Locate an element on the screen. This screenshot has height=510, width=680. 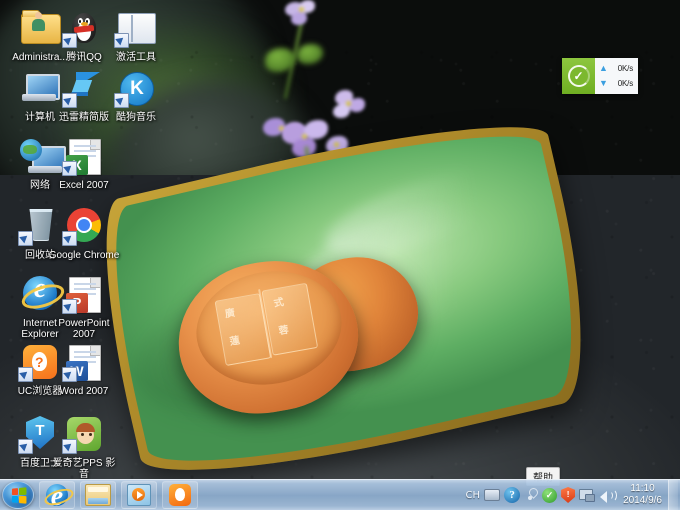
excel-icon: X is located at coordinates (84, 156).